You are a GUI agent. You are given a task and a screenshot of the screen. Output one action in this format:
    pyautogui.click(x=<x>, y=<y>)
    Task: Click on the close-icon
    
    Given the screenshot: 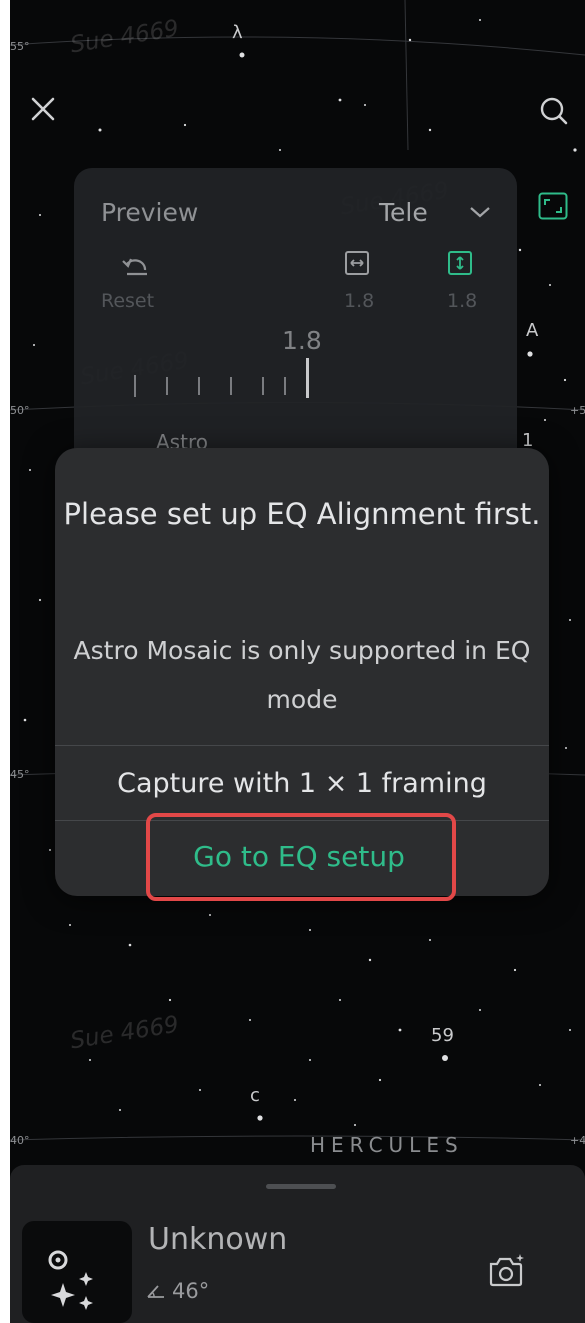 What is the action you would take?
    pyautogui.click(x=43, y=109)
    